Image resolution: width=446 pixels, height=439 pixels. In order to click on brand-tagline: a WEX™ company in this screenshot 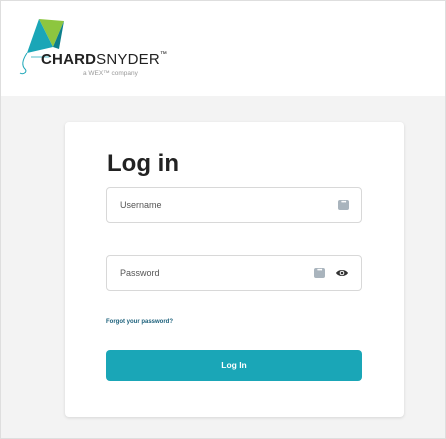, I will do `click(110, 73)`.